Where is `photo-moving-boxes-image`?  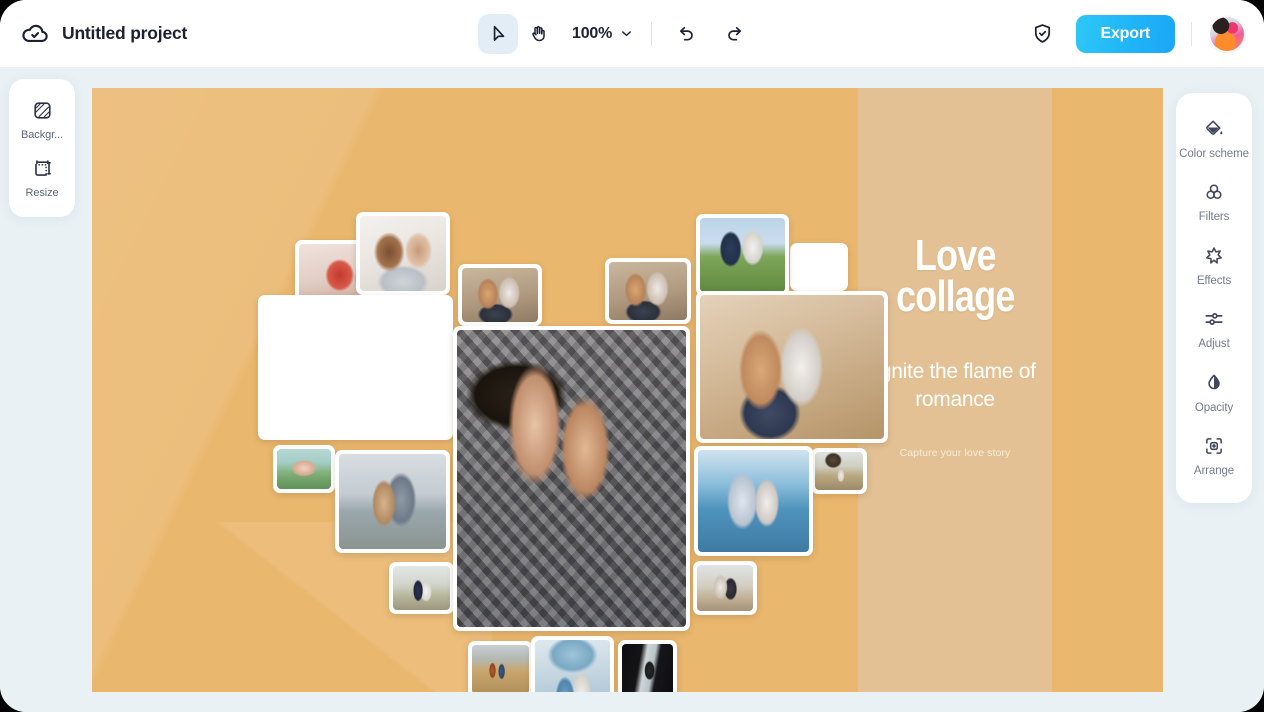
photo-moving-boxes-image is located at coordinates (792, 367).